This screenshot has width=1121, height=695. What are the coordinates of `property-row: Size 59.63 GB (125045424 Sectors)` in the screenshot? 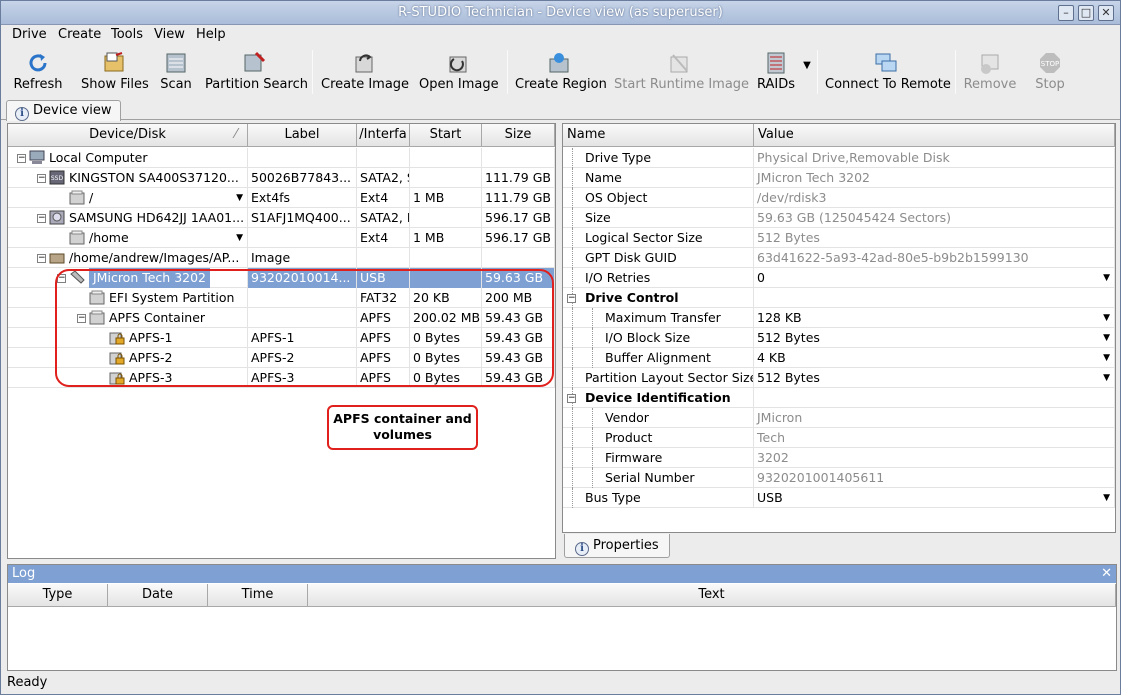 It's located at (839, 218).